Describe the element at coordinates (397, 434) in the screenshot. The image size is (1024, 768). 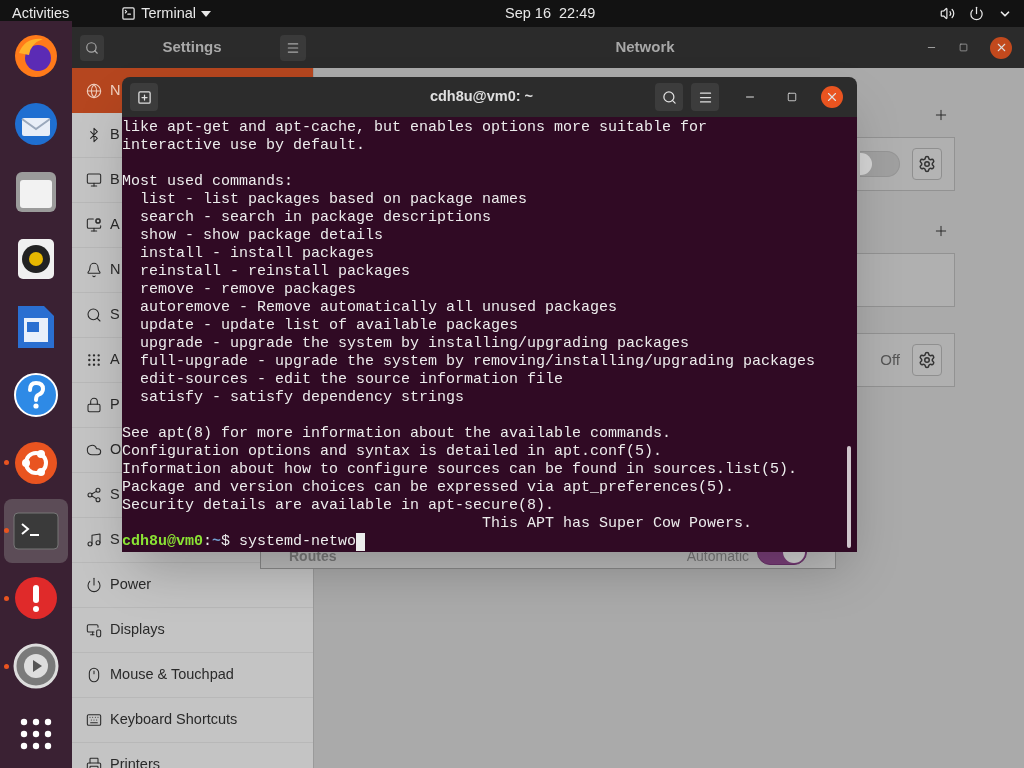
I see `terminal-line: See apt(8) for more information about the available commands.` at that location.